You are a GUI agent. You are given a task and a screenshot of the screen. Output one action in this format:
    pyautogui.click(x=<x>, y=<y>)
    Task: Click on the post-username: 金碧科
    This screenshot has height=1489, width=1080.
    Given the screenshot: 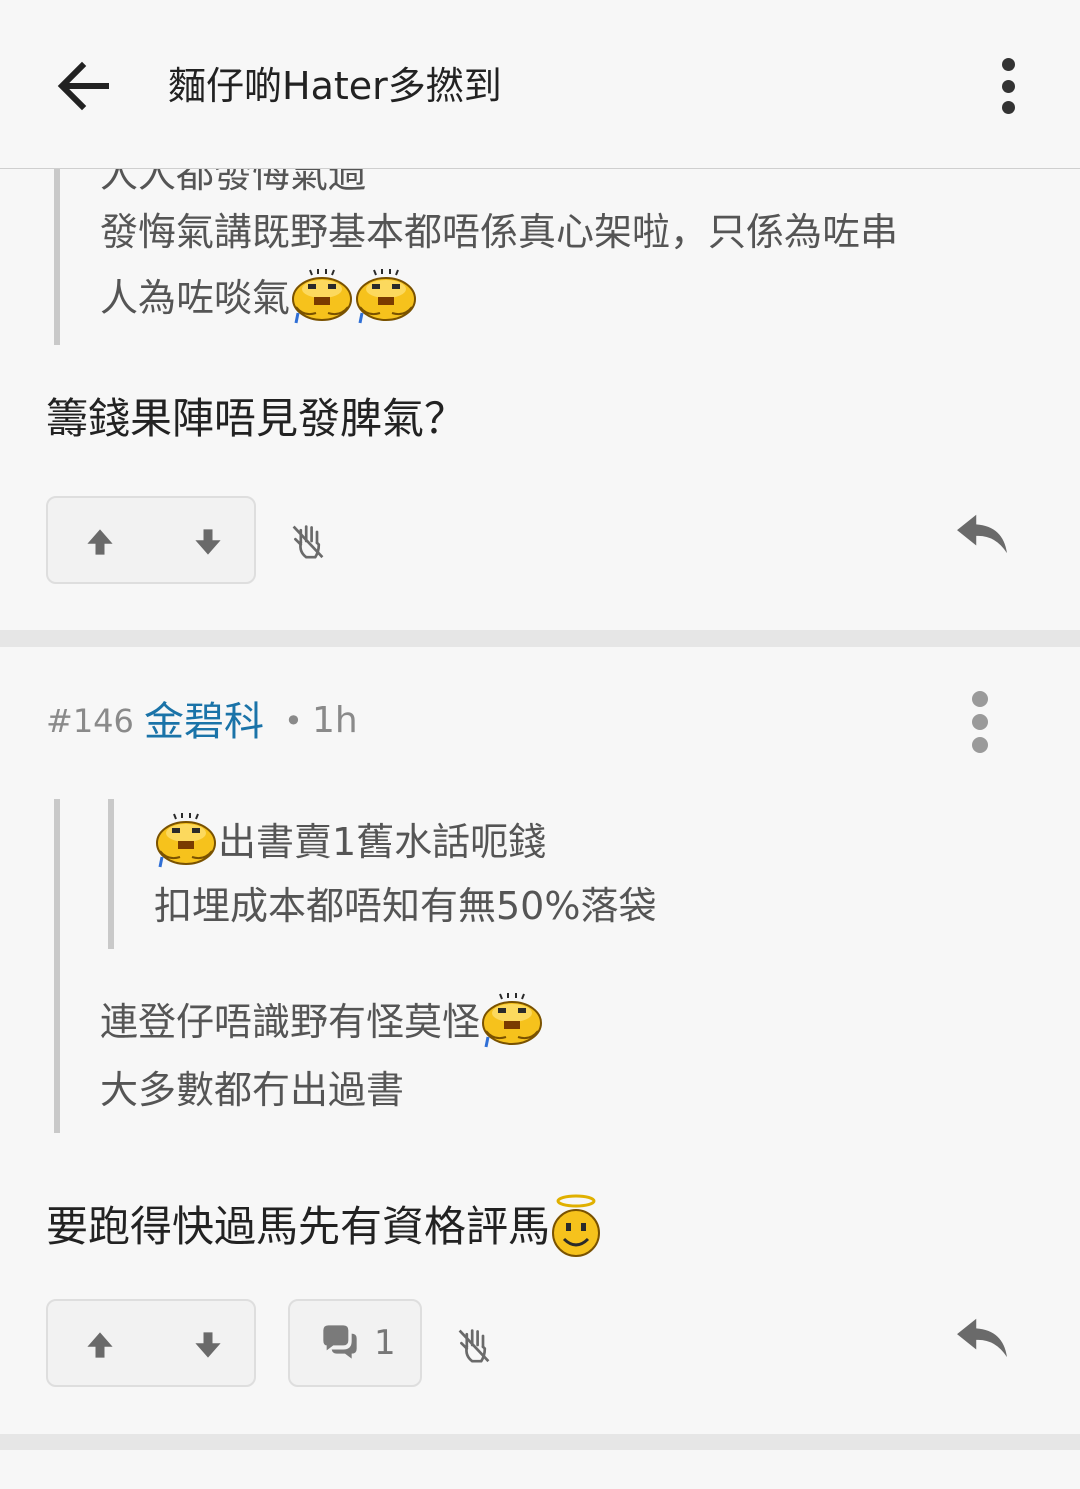 What is the action you would take?
    pyautogui.click(x=204, y=722)
    